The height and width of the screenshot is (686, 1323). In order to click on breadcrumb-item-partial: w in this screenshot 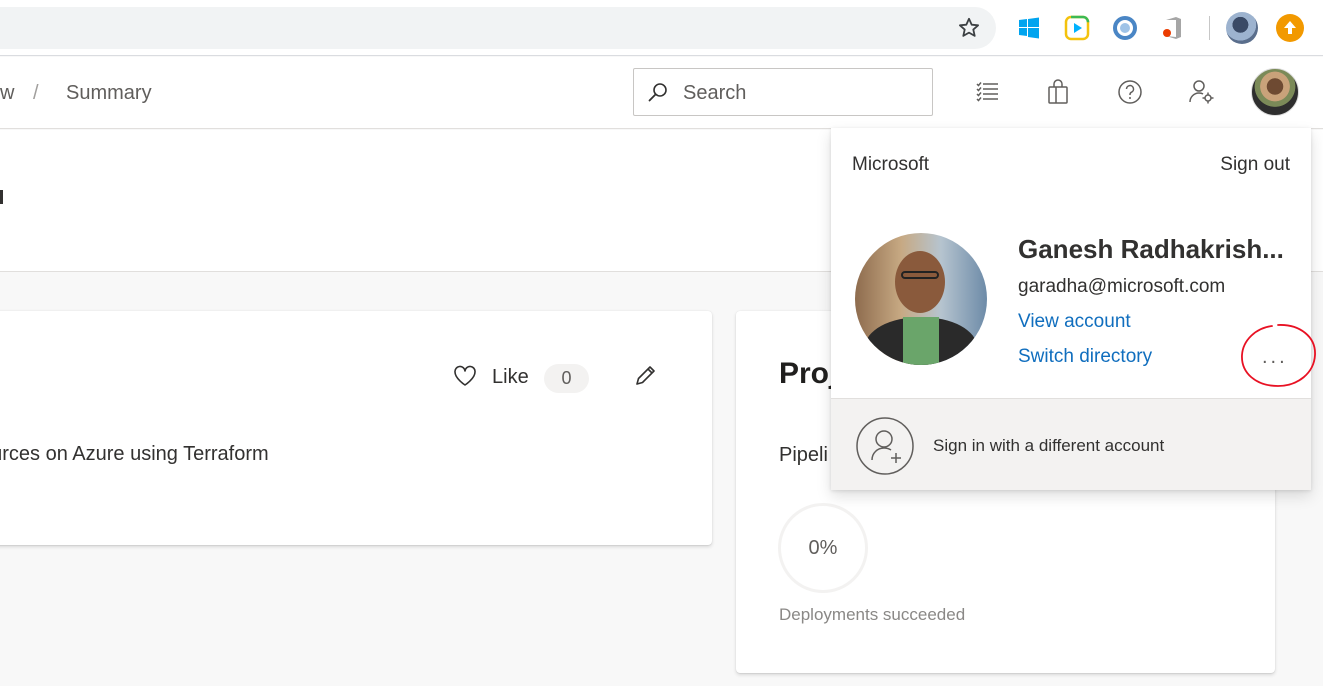, I will do `click(7, 93)`.